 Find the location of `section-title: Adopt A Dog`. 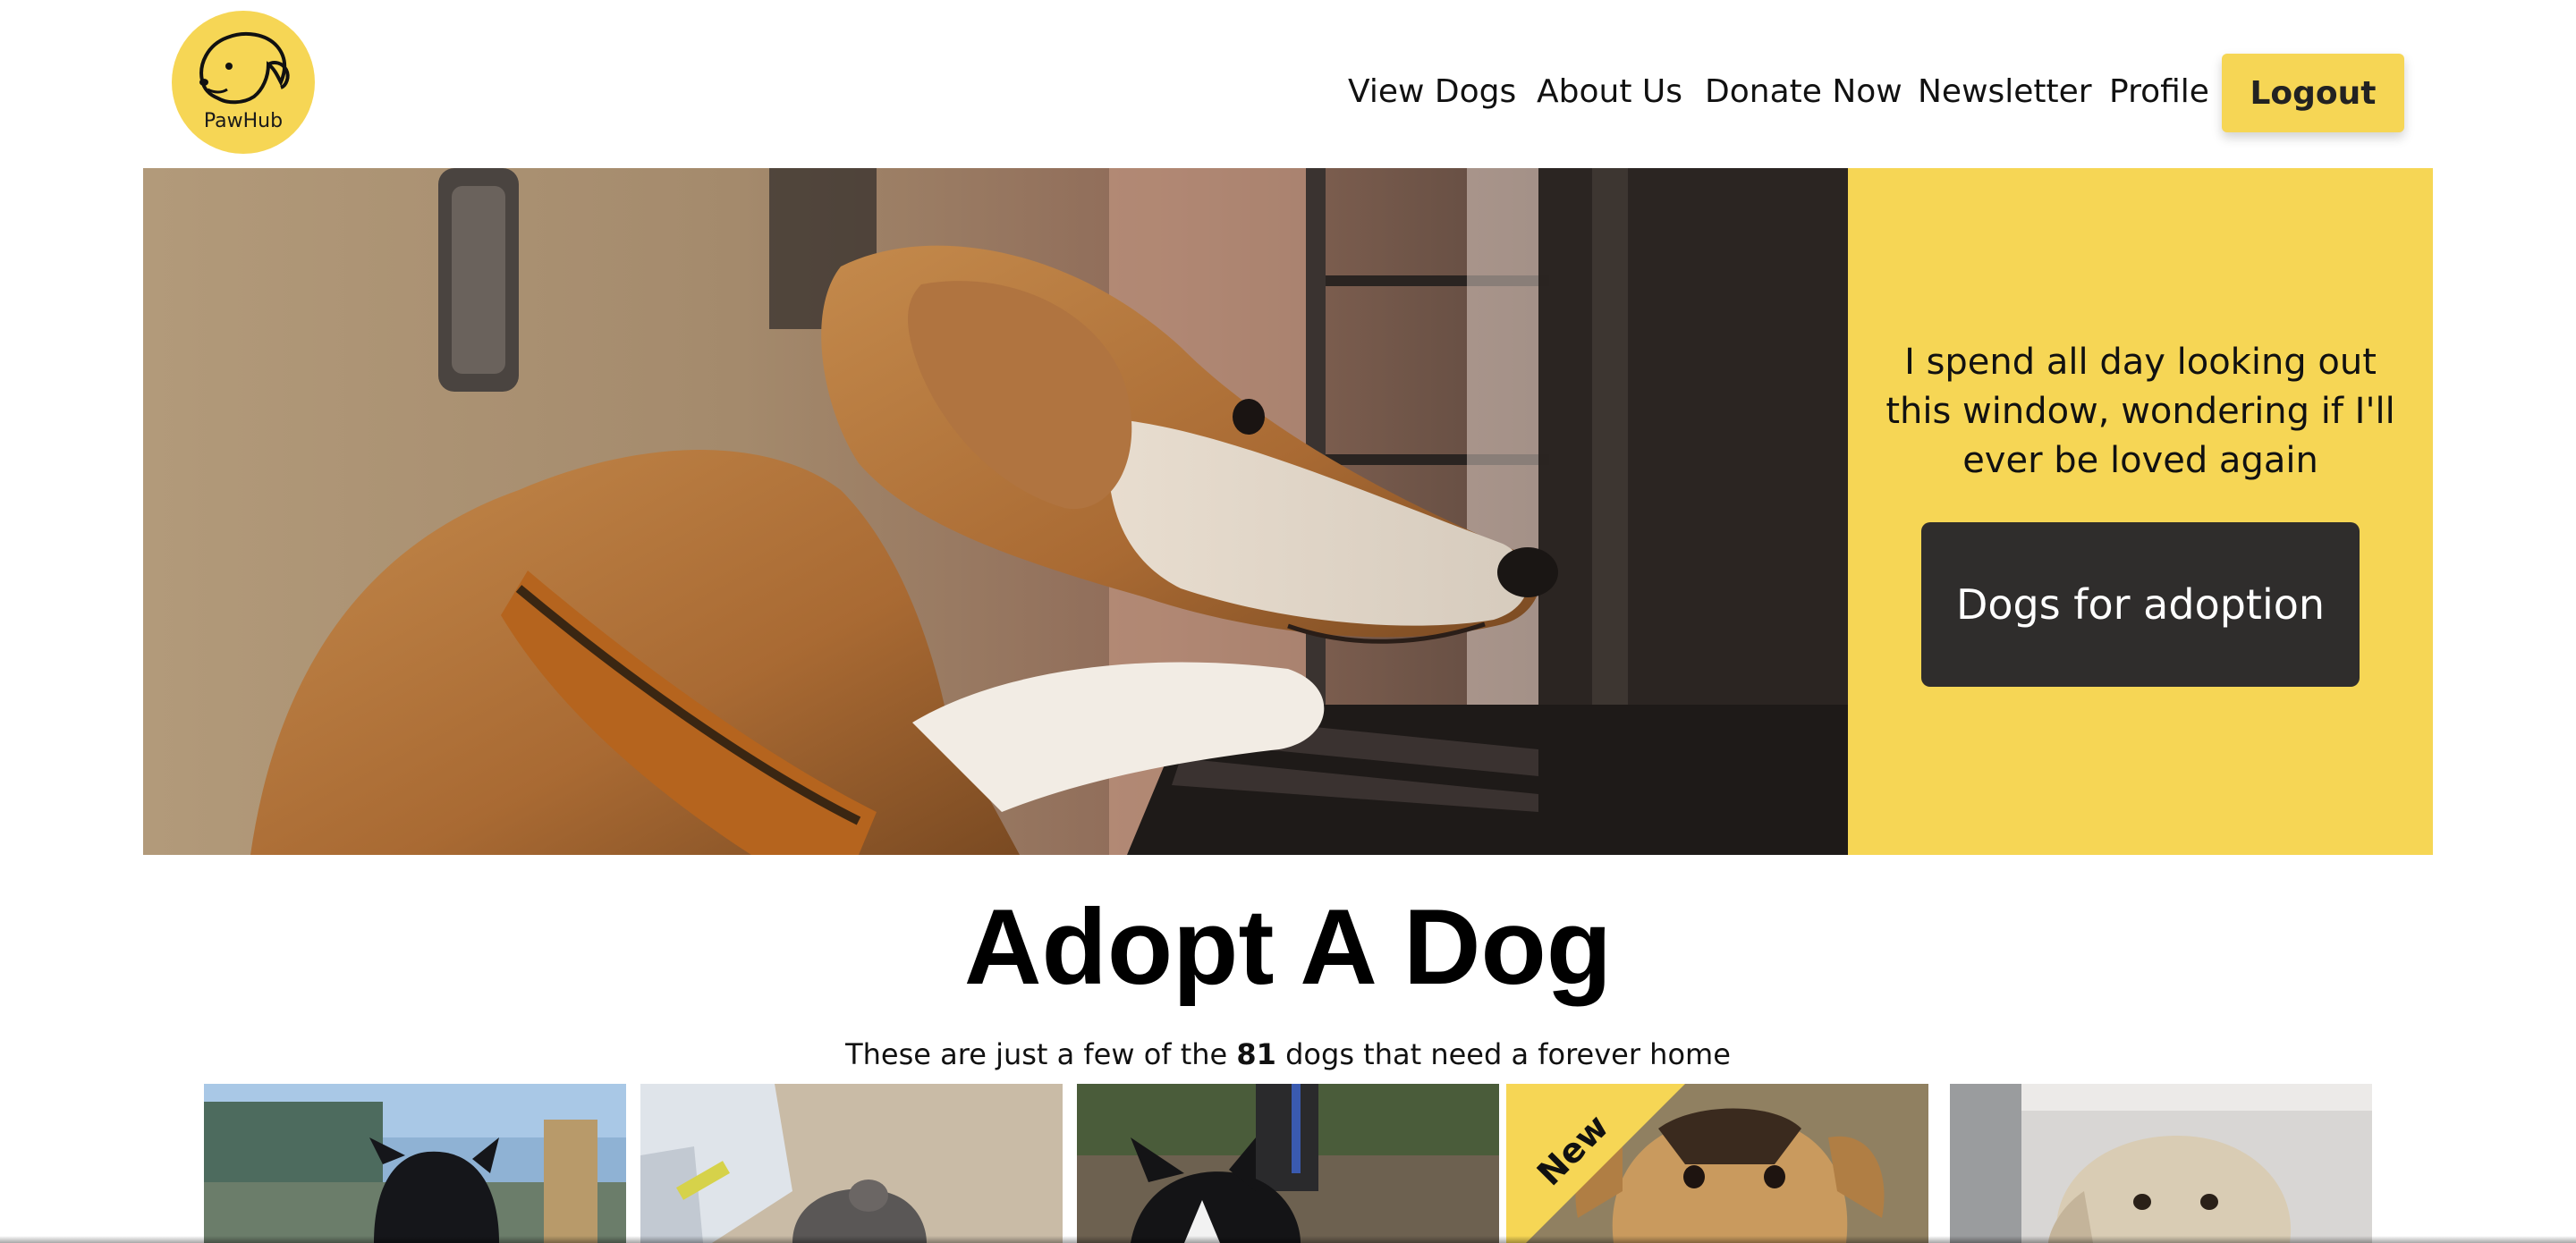

section-title: Adopt A Dog is located at coordinates (1288, 947).